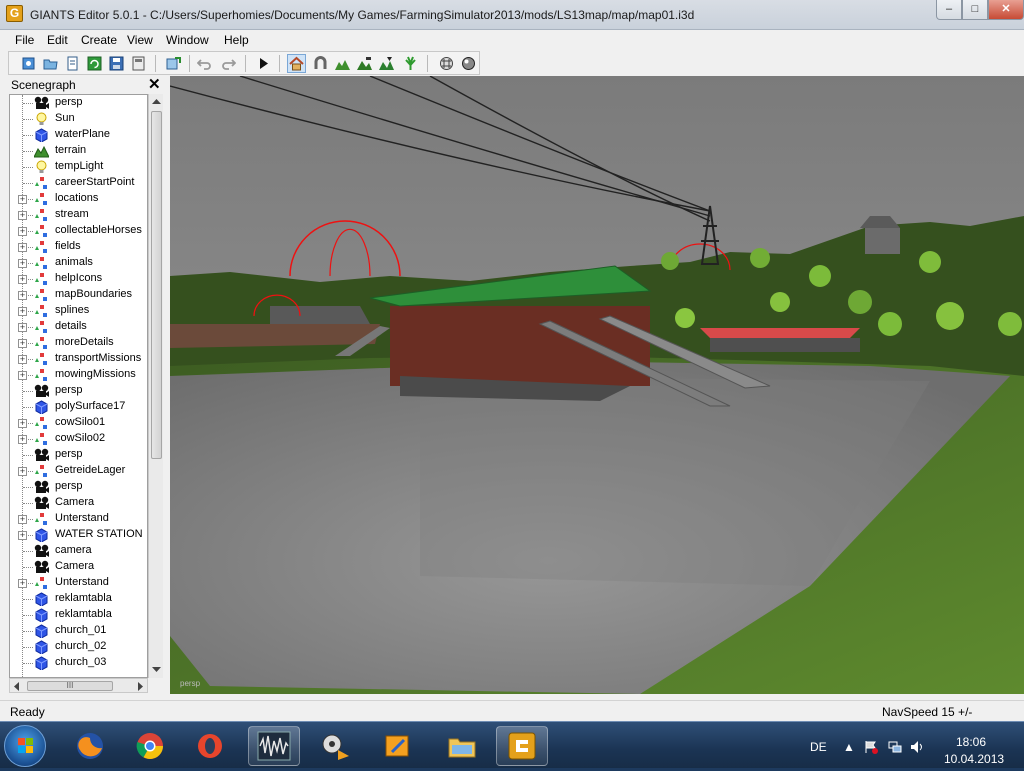  What do you see at coordinates (274, 746) in the screenshot?
I see `audio-editor-icon` at bounding box center [274, 746].